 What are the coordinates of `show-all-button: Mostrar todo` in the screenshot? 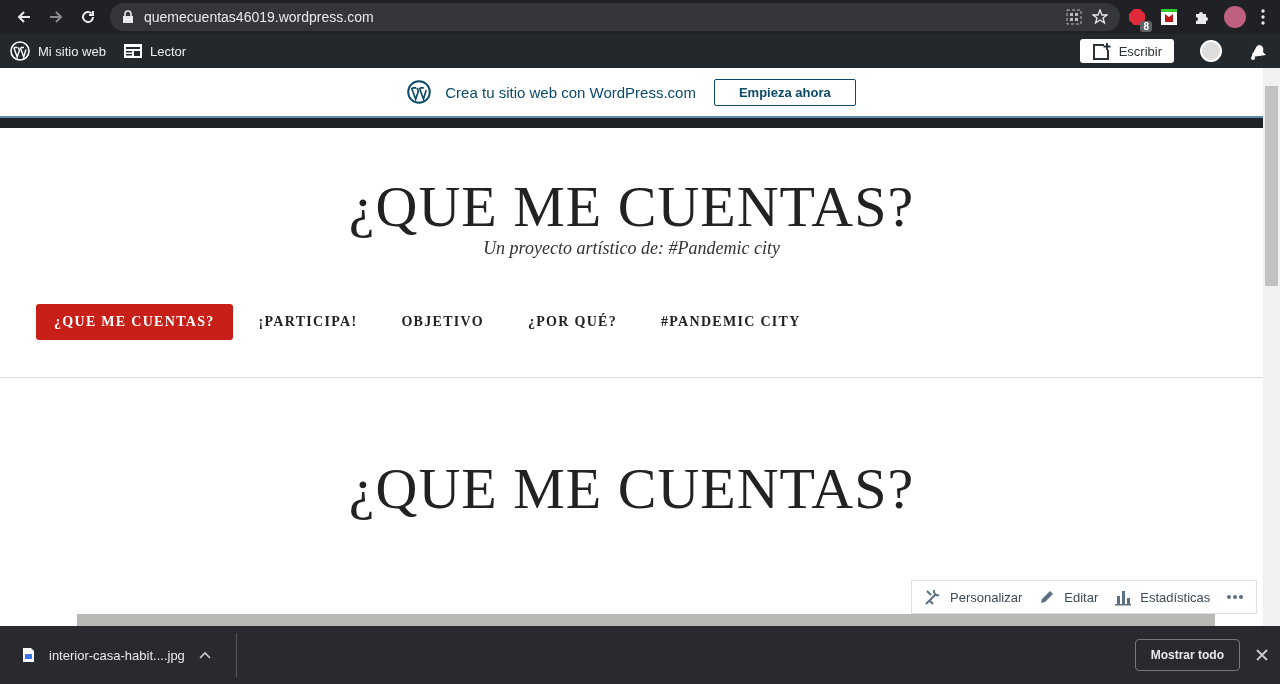 It's located at (1187, 655).